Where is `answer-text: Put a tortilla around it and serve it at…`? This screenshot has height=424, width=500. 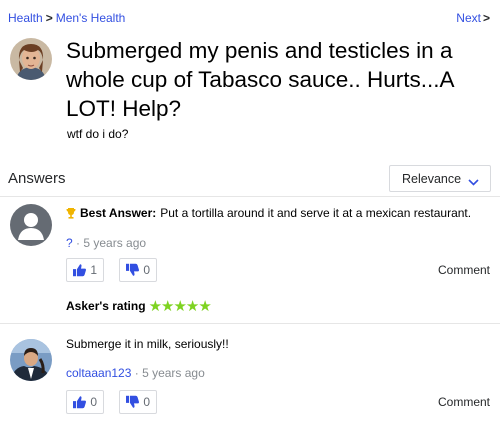
answer-text: Put a tortilla around it and serve it at… is located at coordinates (316, 213).